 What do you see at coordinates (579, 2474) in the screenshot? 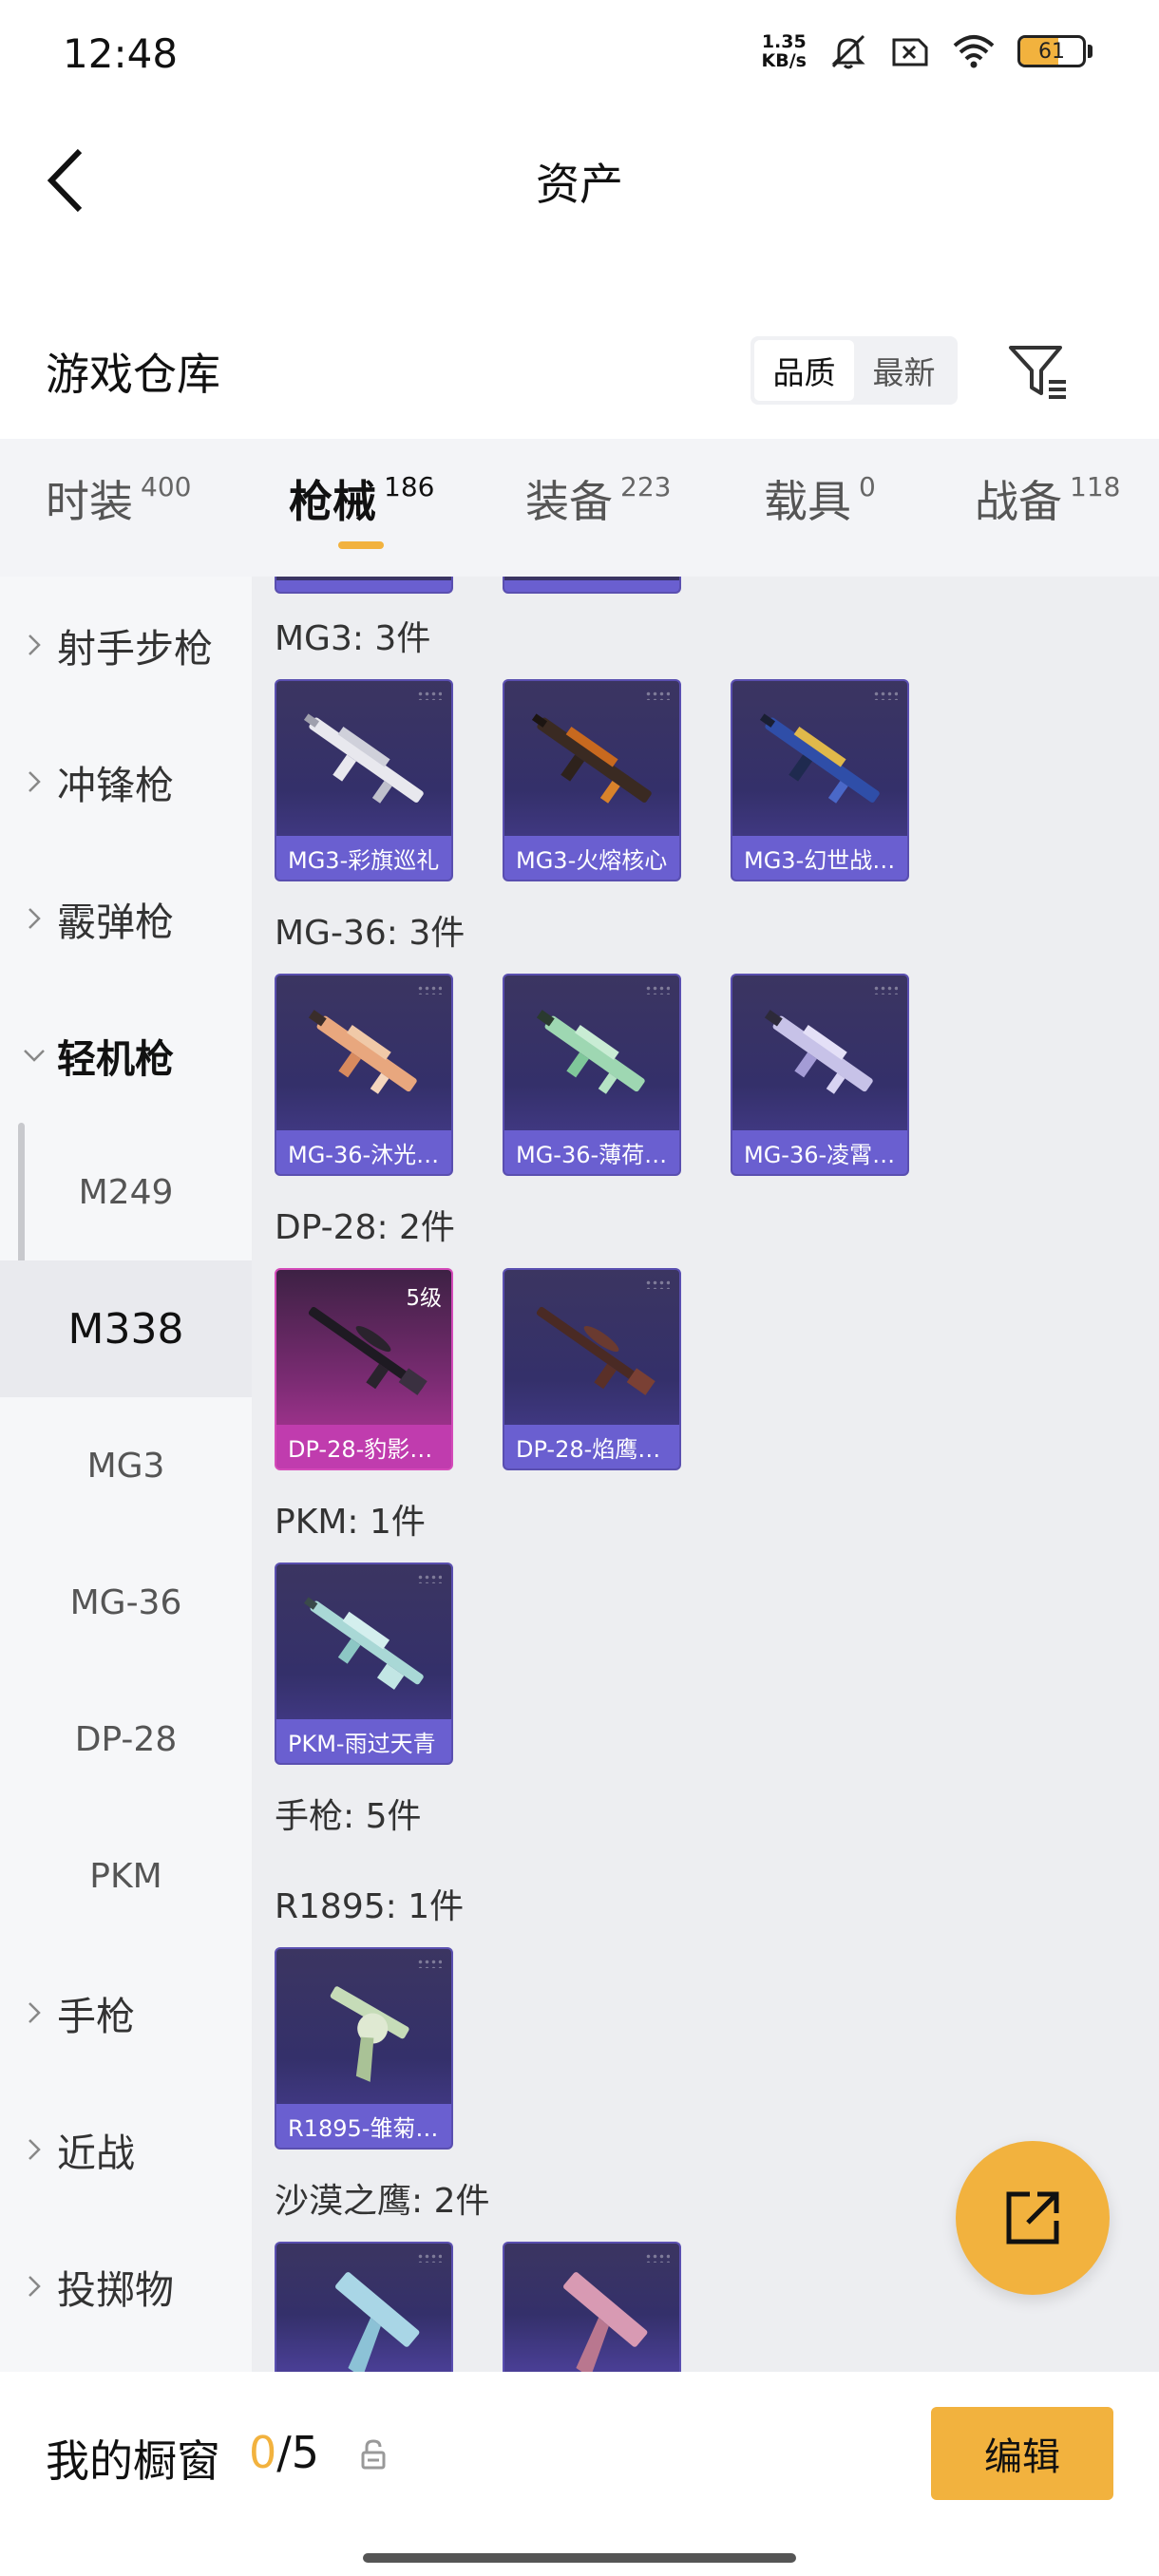
I see `showcase-bar: 我的橱窗 0/5 编辑` at bounding box center [579, 2474].